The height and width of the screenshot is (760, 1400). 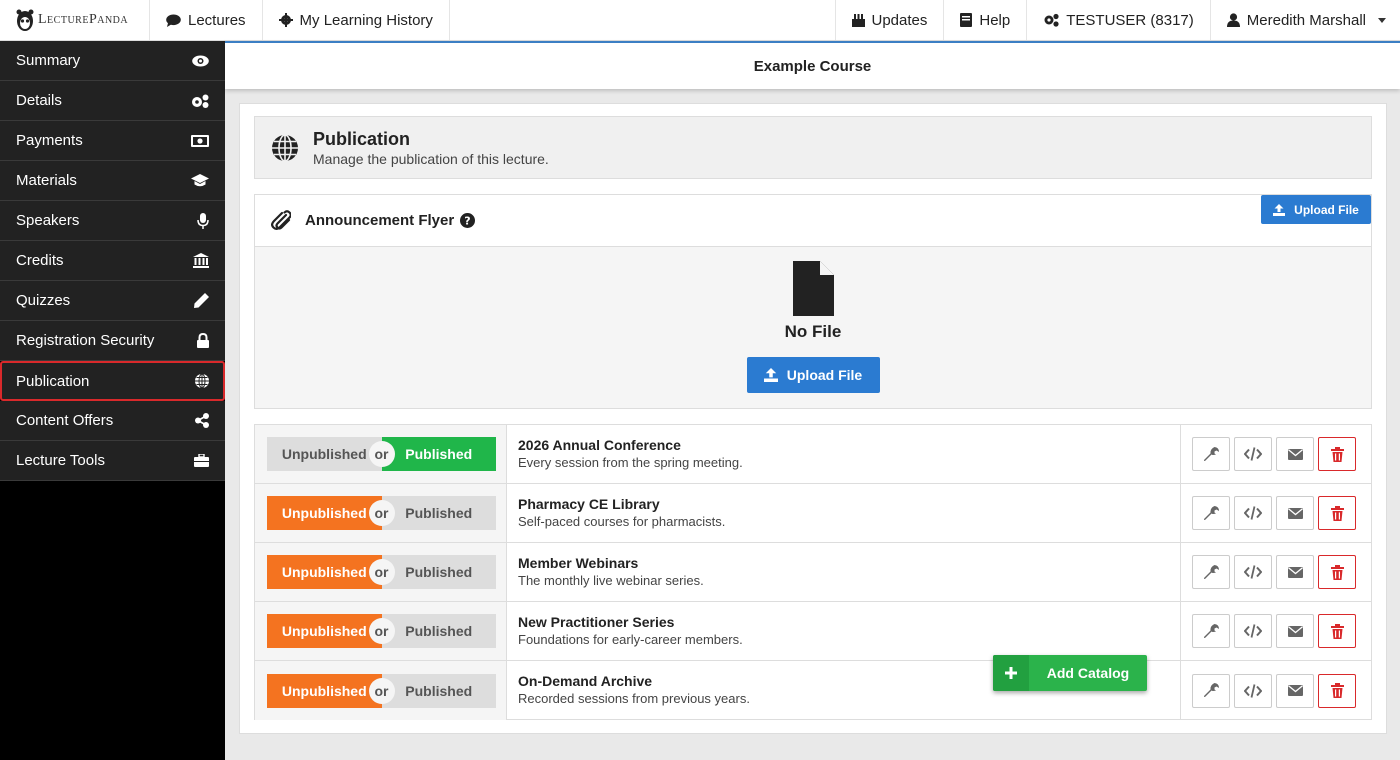 I want to click on catalog-description: Every session from the spring meeting., so click(x=630, y=462).